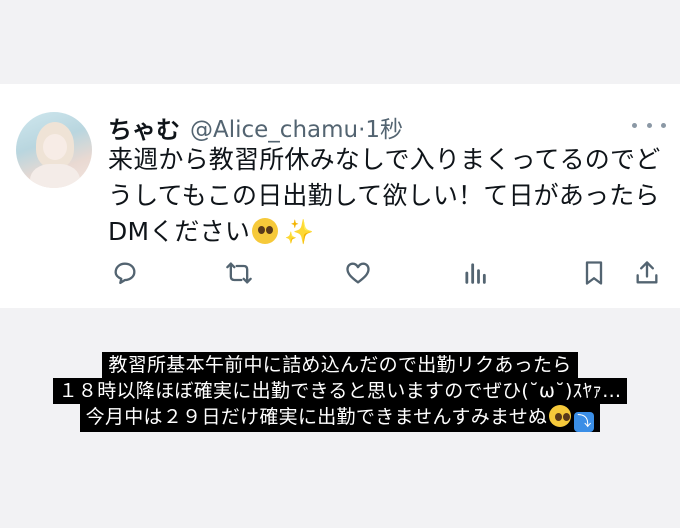 The image size is (680, 528). What do you see at coordinates (384, 274) in the screenshot?
I see `tweet-actions` at bounding box center [384, 274].